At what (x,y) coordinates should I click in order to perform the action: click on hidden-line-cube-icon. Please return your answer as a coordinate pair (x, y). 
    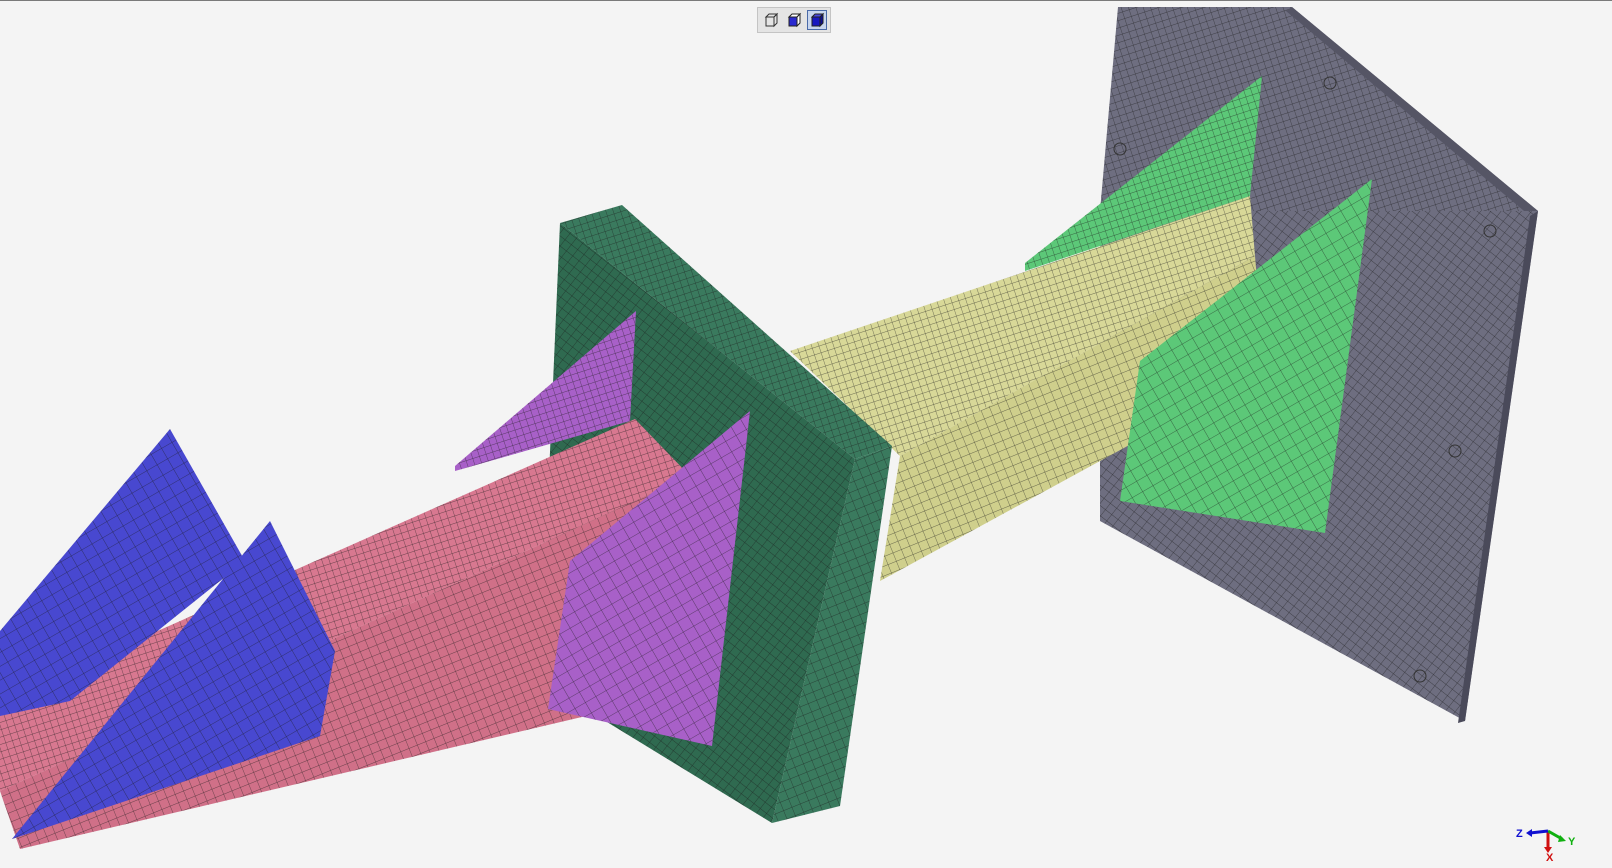
    Looking at the image, I should click on (794, 20).